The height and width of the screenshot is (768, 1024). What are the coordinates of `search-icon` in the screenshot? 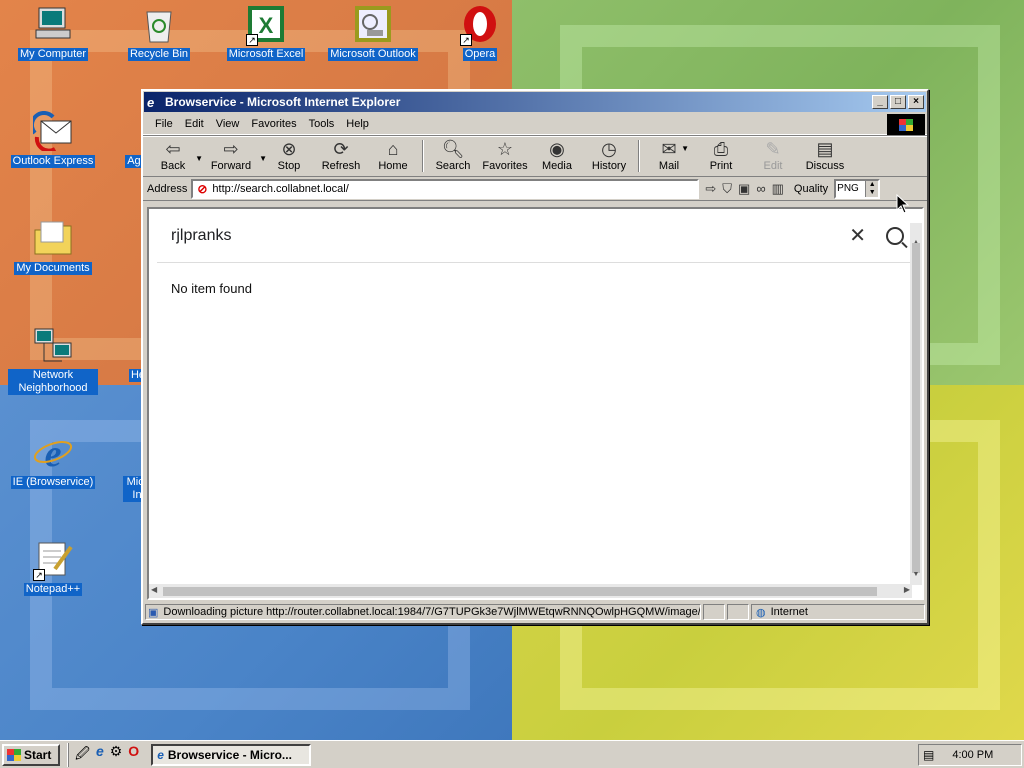 It's located at (895, 235).